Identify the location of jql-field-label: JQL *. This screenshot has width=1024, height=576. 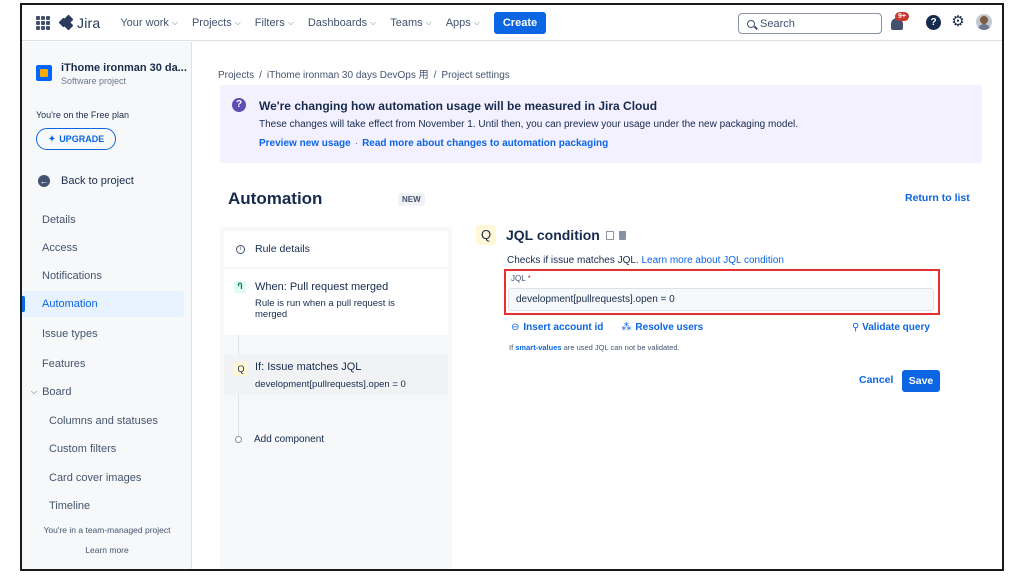
(521, 278).